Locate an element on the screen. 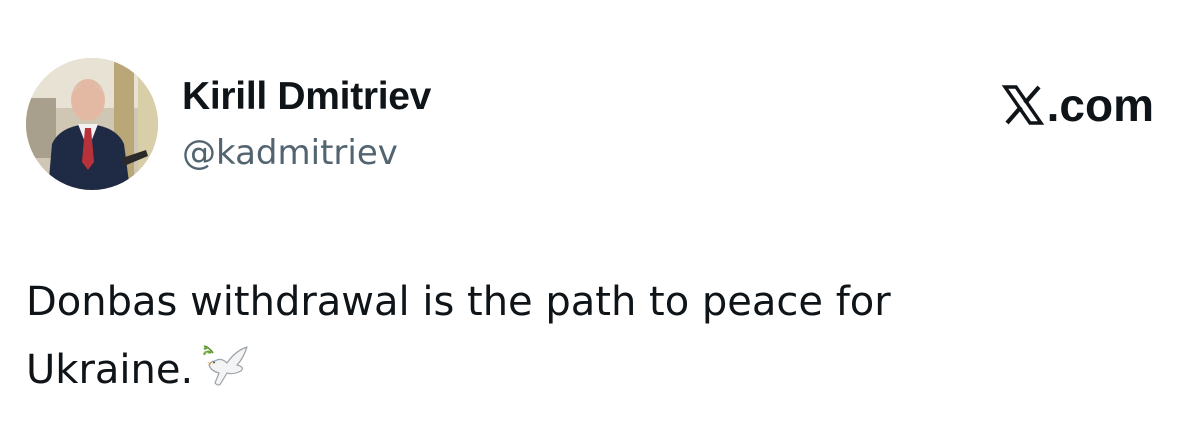 The height and width of the screenshot is (444, 1200). x-com-logo: .com is located at coordinates (1077, 105).